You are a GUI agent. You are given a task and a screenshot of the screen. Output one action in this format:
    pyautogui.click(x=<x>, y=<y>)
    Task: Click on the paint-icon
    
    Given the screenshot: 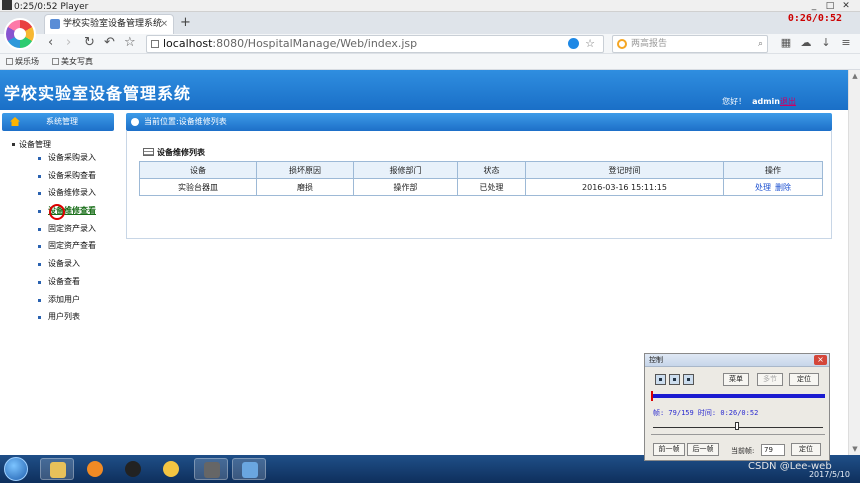 What is the action you would take?
    pyautogui.click(x=171, y=469)
    